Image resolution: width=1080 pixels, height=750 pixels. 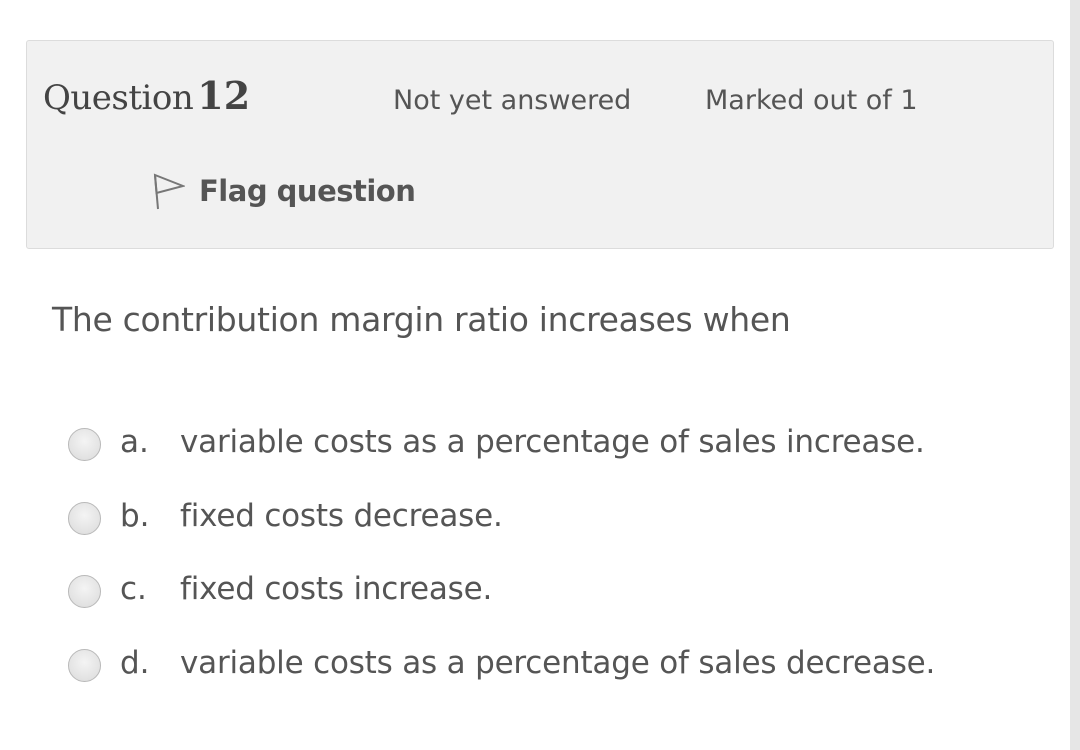 What do you see at coordinates (1075, 375) in the screenshot?
I see `page-scroll-edge` at bounding box center [1075, 375].